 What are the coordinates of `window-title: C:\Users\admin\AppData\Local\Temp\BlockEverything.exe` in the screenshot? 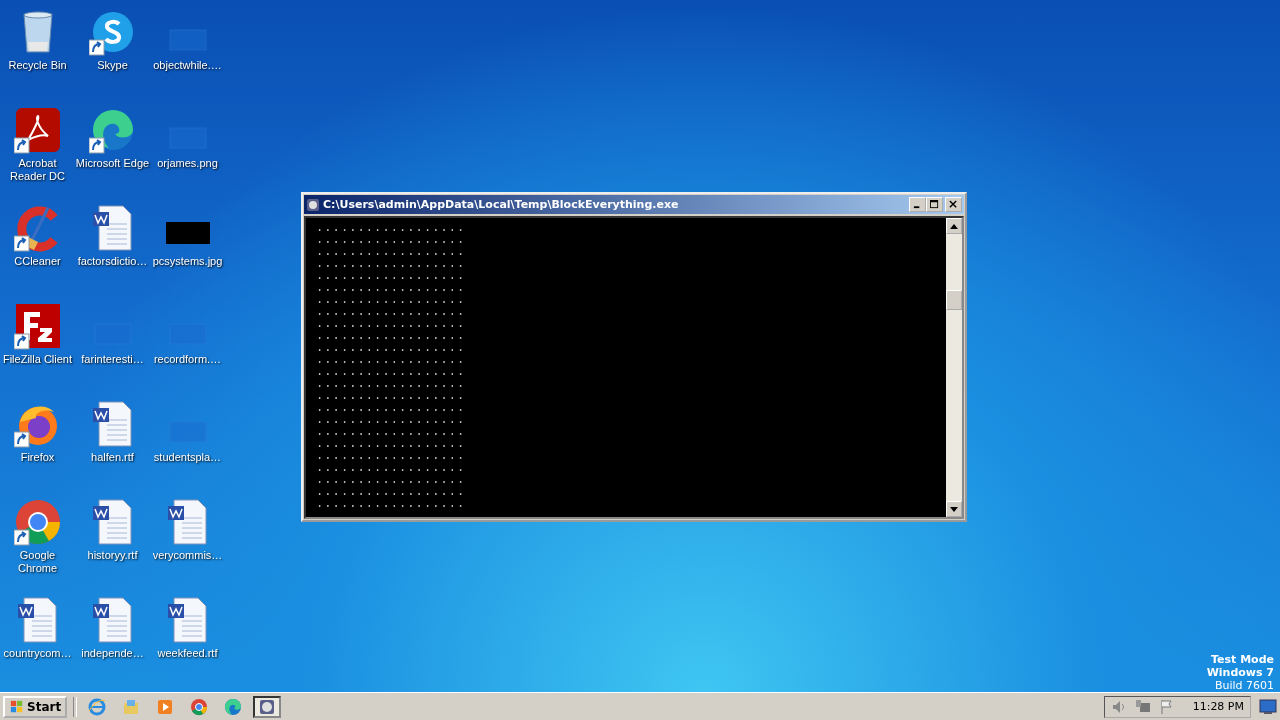 It's located at (501, 204).